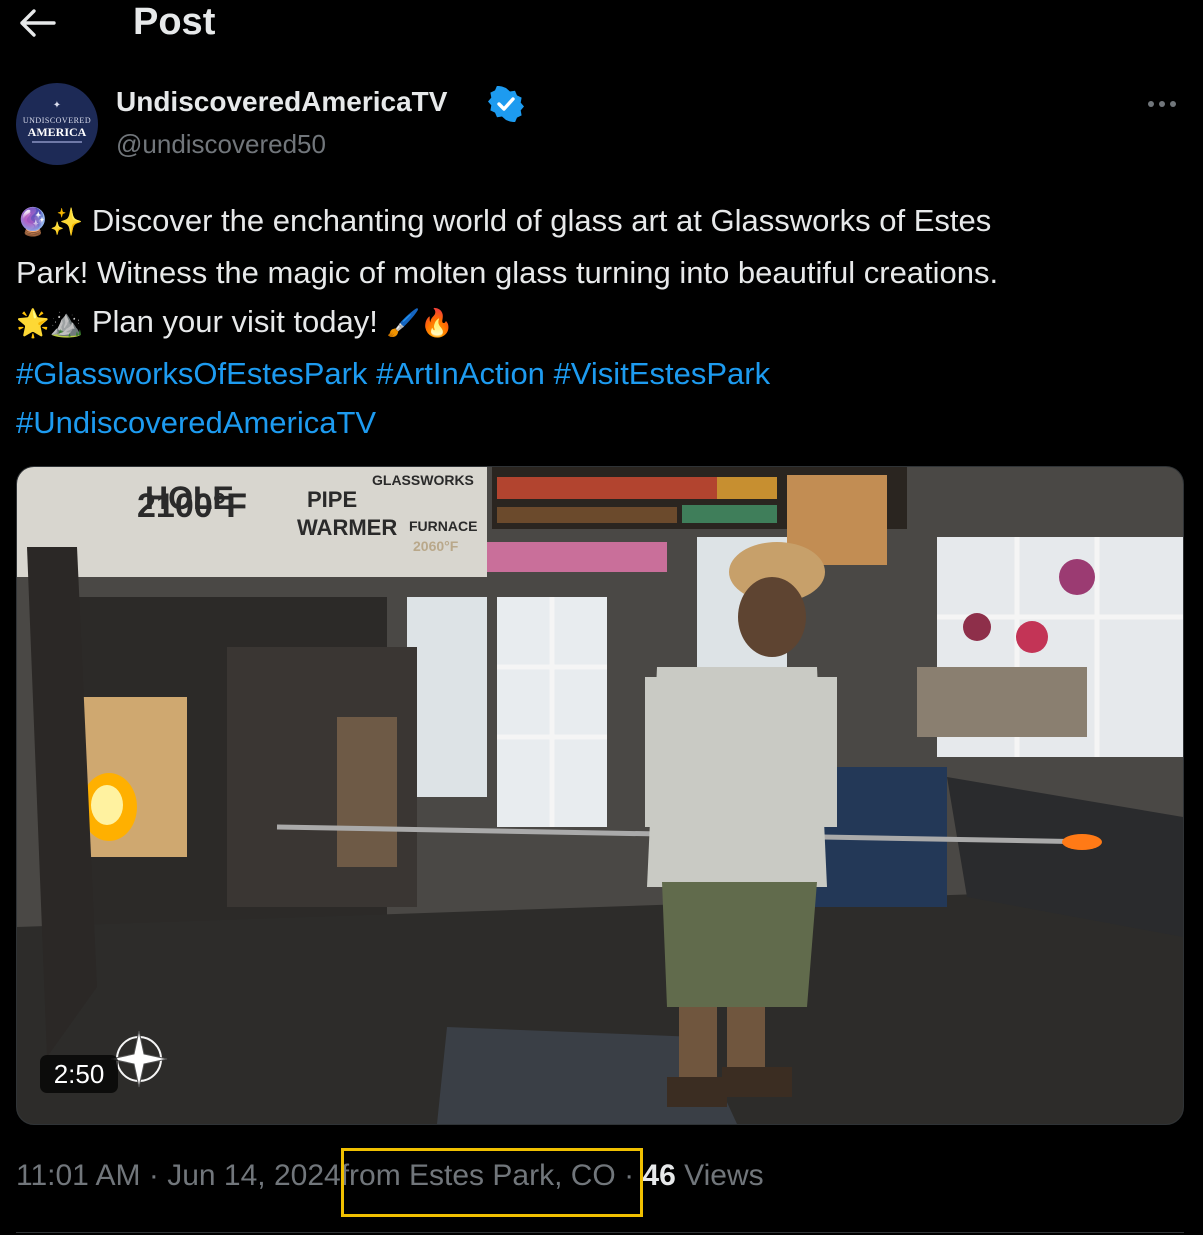 Image resolution: width=1203 pixels, height=1235 pixels. What do you see at coordinates (253, 1175) in the screenshot?
I see `post-date: Jun 14, 2024` at bounding box center [253, 1175].